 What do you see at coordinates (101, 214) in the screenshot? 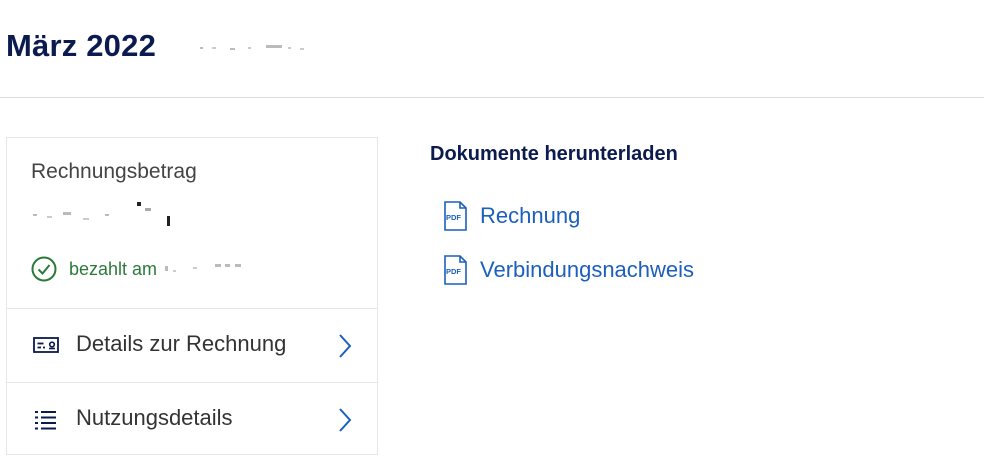
I see `redacted-amount` at bounding box center [101, 214].